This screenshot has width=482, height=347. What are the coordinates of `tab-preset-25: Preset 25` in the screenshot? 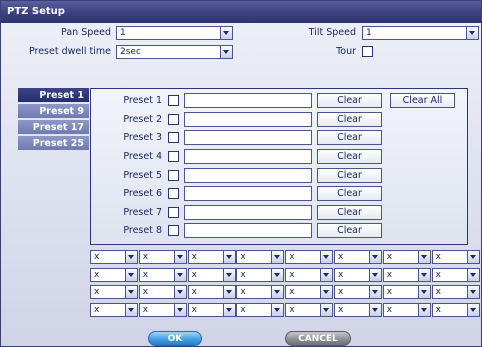 It's located at (53, 143).